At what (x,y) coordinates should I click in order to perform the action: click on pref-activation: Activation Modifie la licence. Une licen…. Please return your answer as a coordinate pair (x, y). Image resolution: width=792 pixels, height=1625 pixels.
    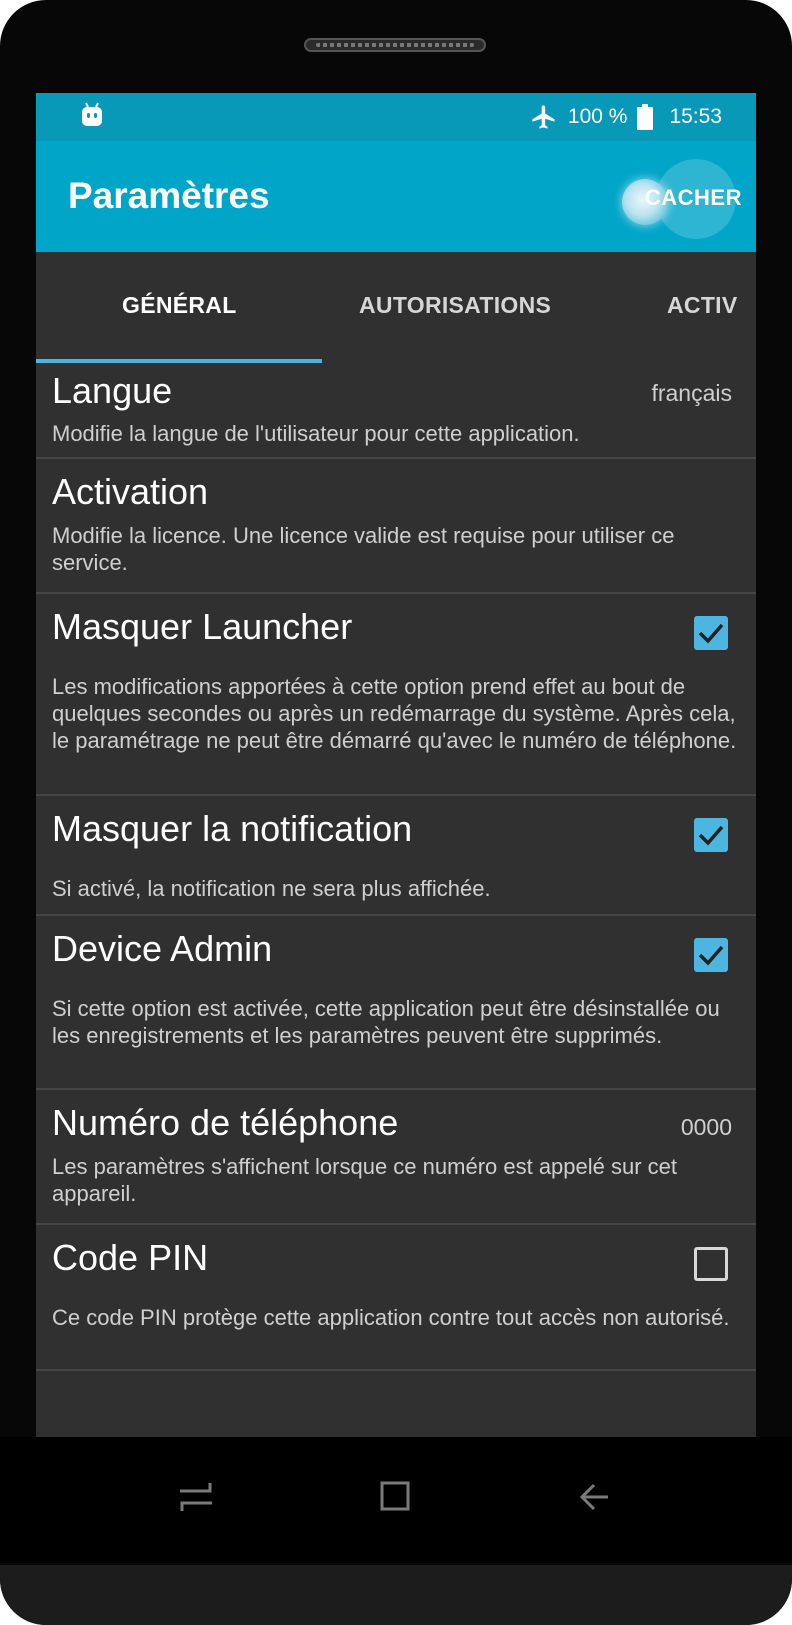
    Looking at the image, I should click on (396, 526).